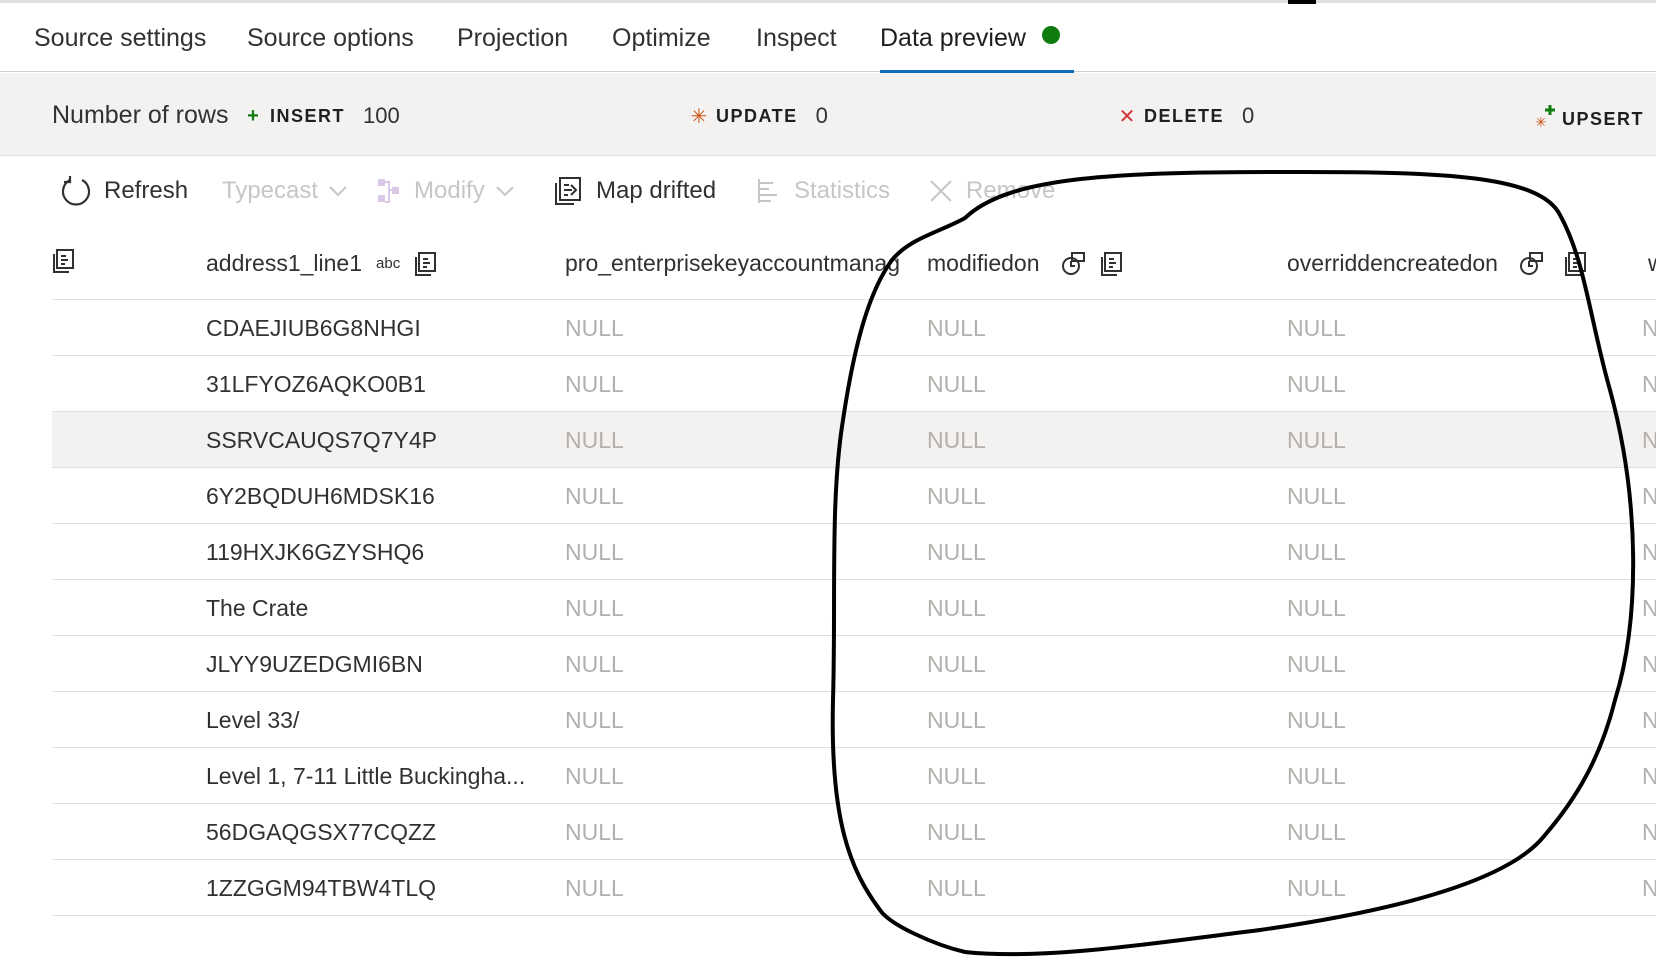 The image size is (1656, 960). I want to click on column-header-modifiedon: modifiedon, so click(1025, 263).